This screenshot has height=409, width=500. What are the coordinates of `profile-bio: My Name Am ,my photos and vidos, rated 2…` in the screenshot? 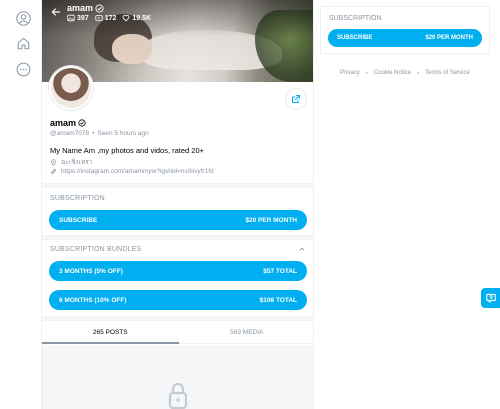 It's located at (127, 150).